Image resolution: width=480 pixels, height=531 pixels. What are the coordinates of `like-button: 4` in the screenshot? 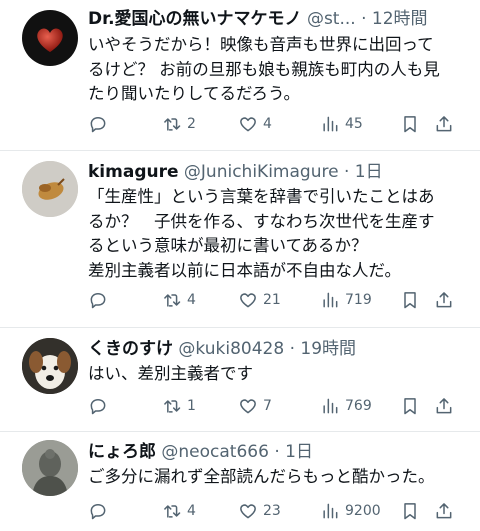 It's located at (255, 124).